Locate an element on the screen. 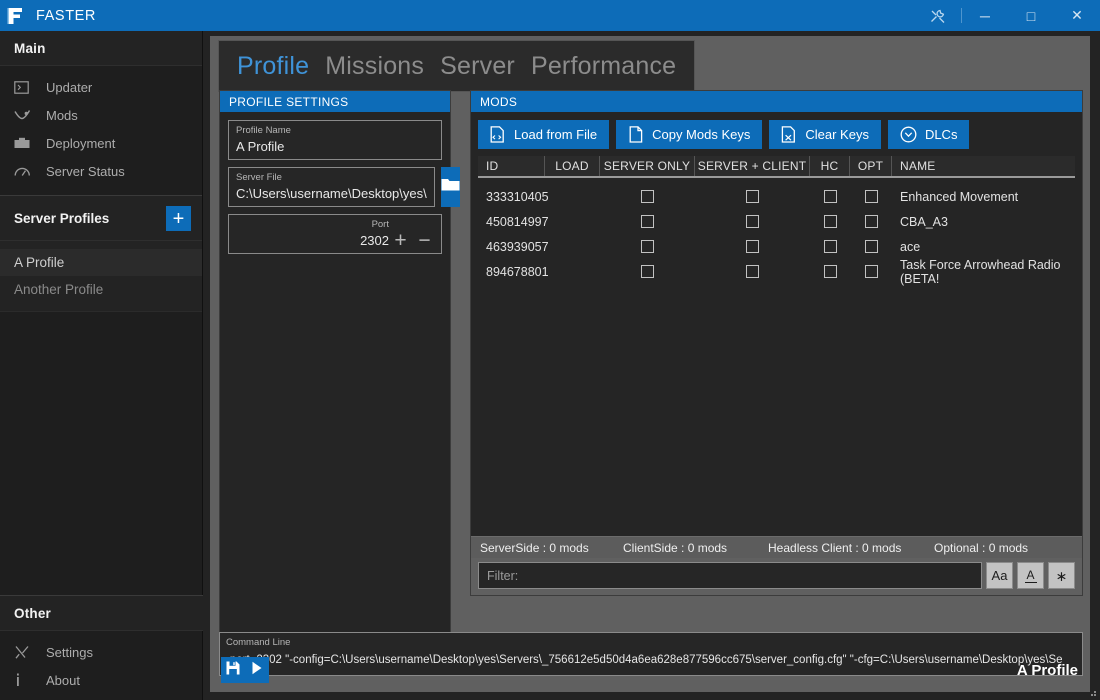 This screenshot has height=700, width=1100. cell-name: CBA_A3 is located at coordinates (924, 221).